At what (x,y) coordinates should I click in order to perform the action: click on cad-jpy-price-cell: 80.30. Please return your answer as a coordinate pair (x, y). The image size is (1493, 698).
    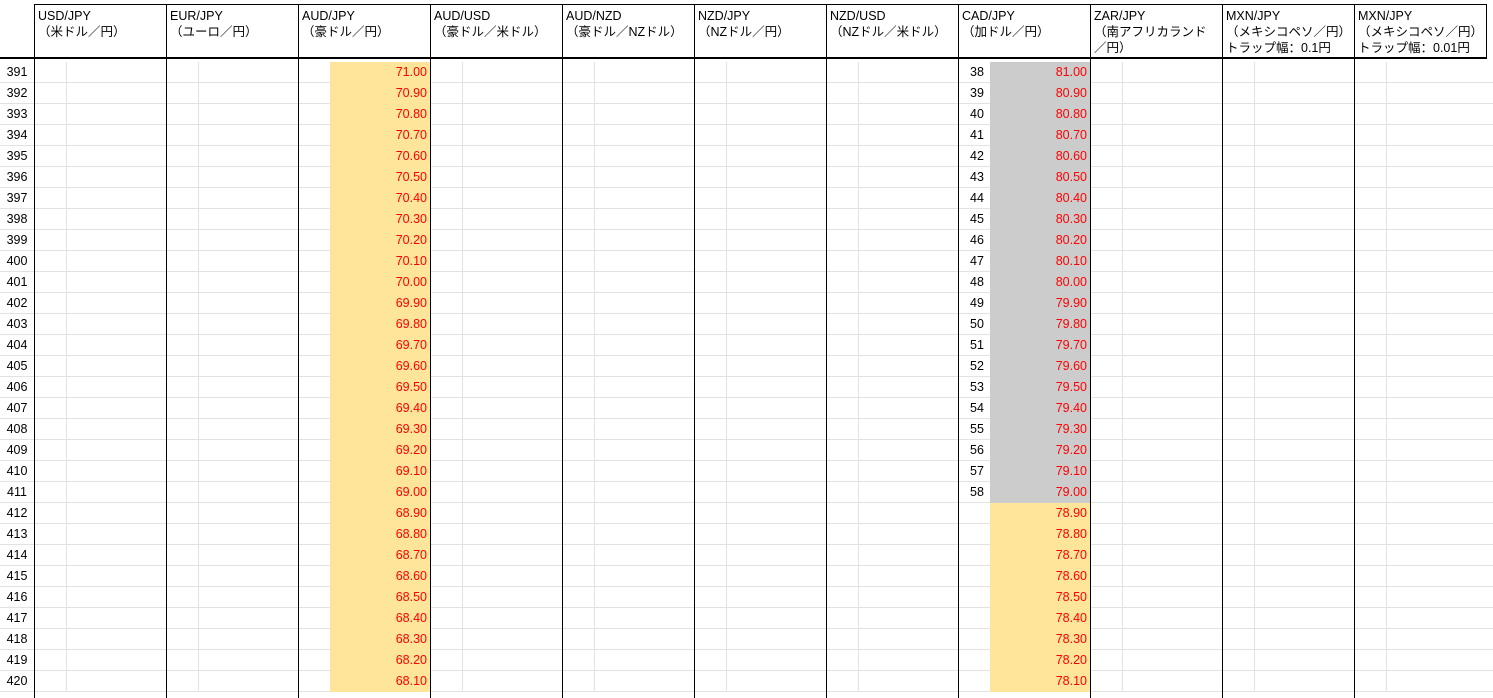
    Looking at the image, I should click on (1040, 219).